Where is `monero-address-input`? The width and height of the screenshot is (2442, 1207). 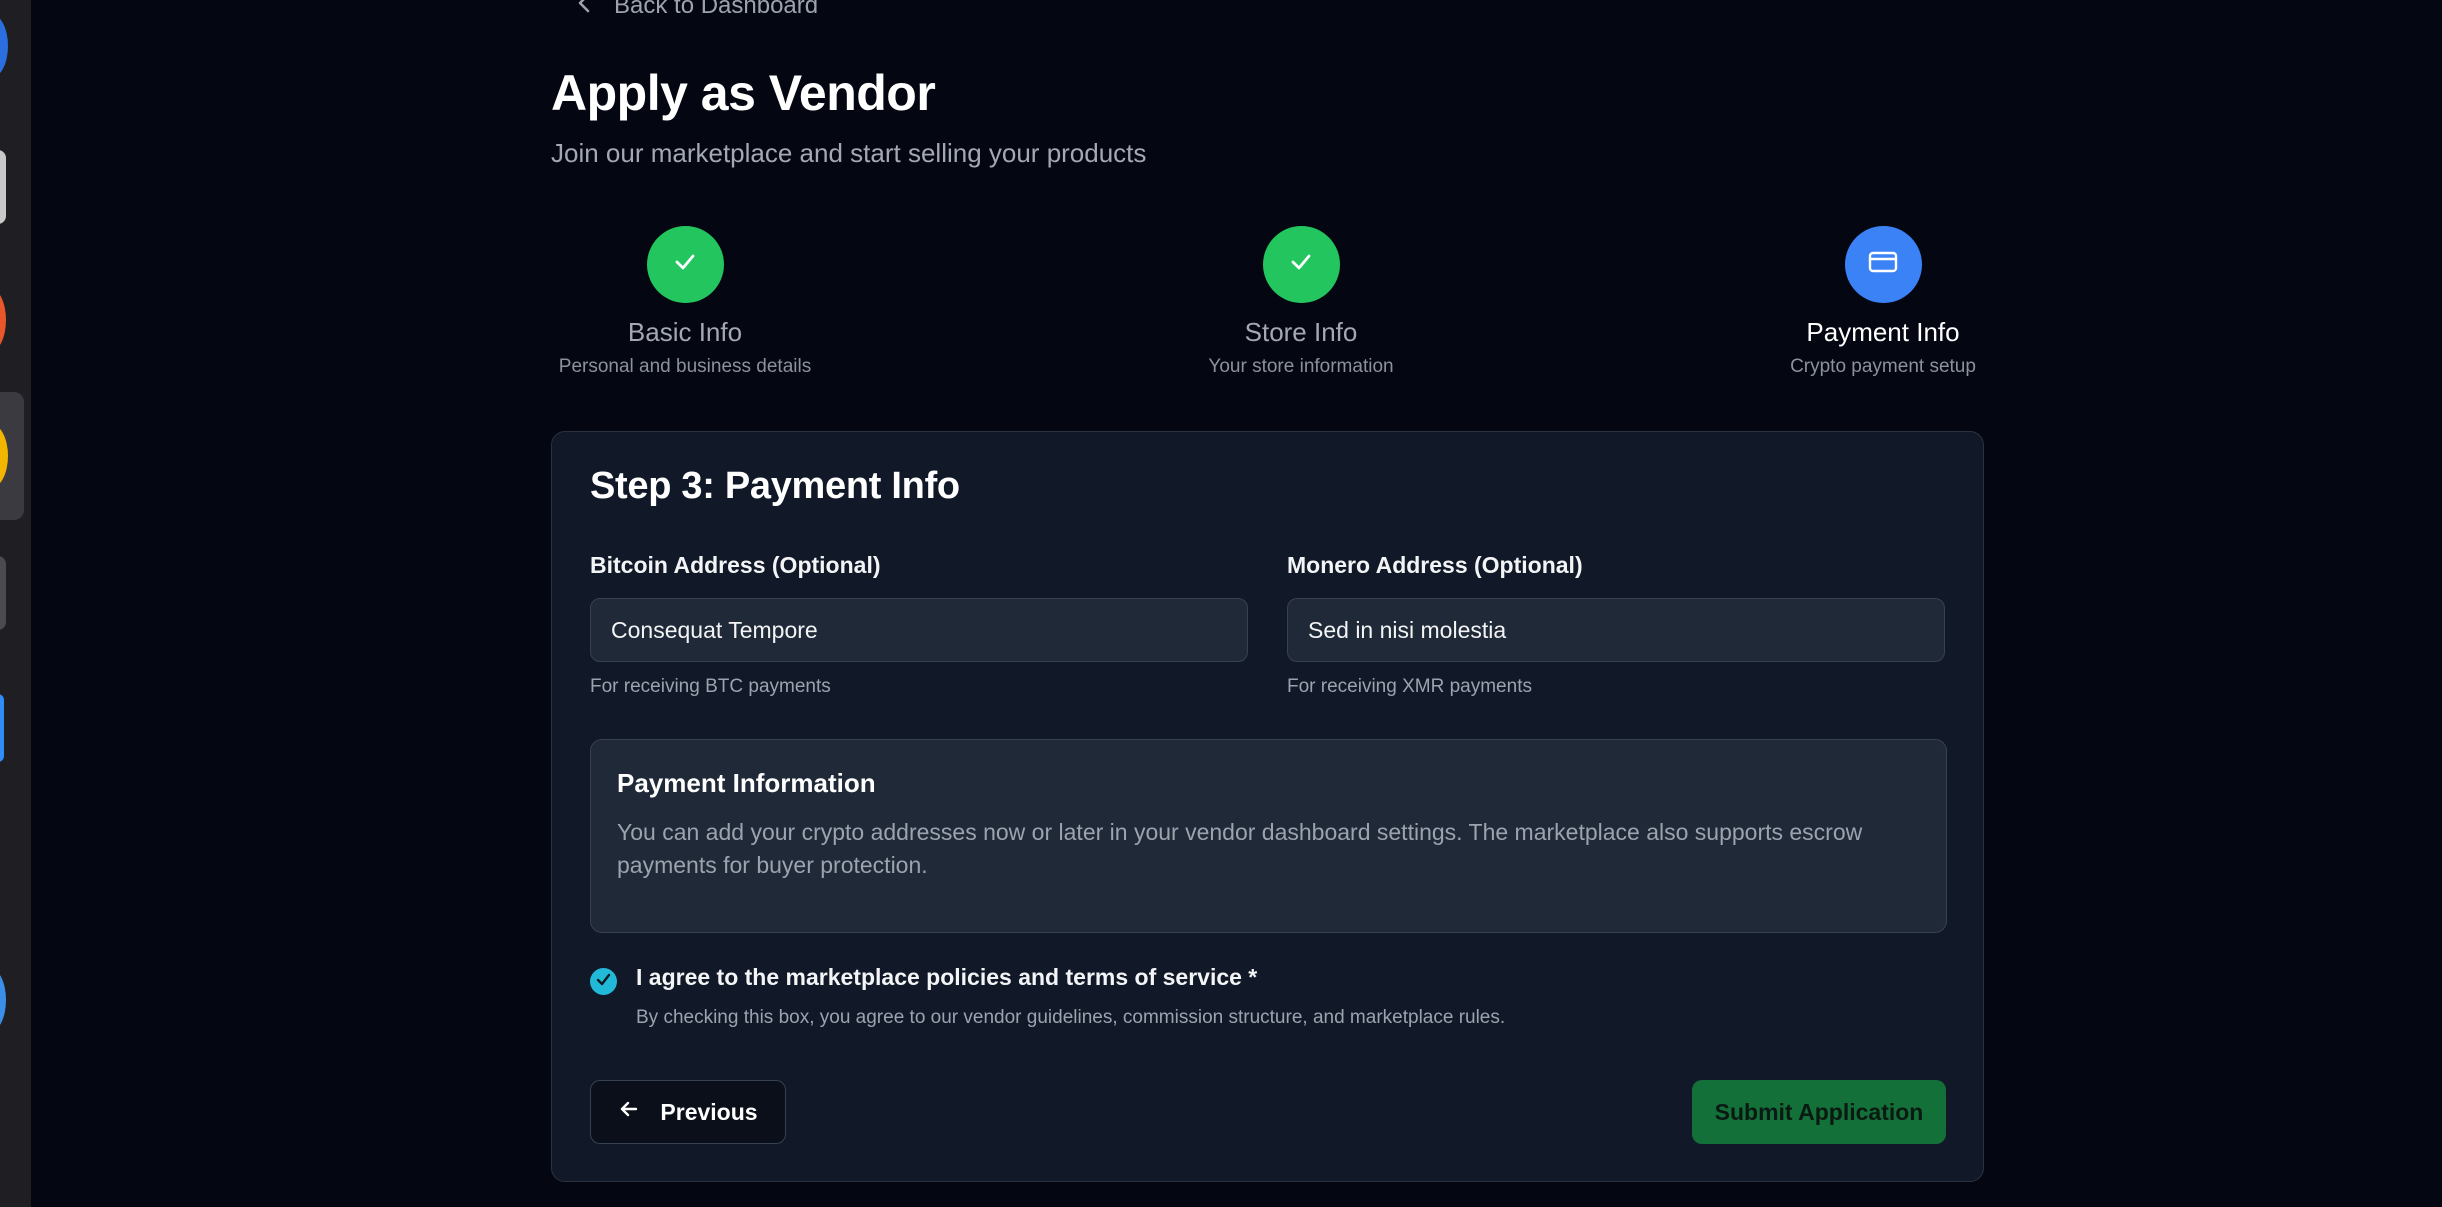 monero-address-input is located at coordinates (1616, 630).